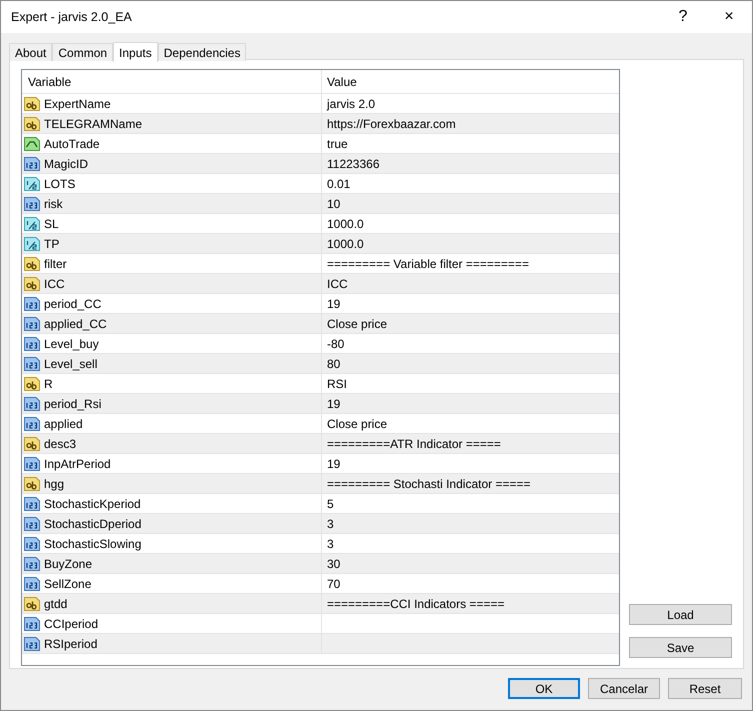 This screenshot has height=711, width=753. Describe the element at coordinates (135, 52) in the screenshot. I see `tab: Inputs` at that location.